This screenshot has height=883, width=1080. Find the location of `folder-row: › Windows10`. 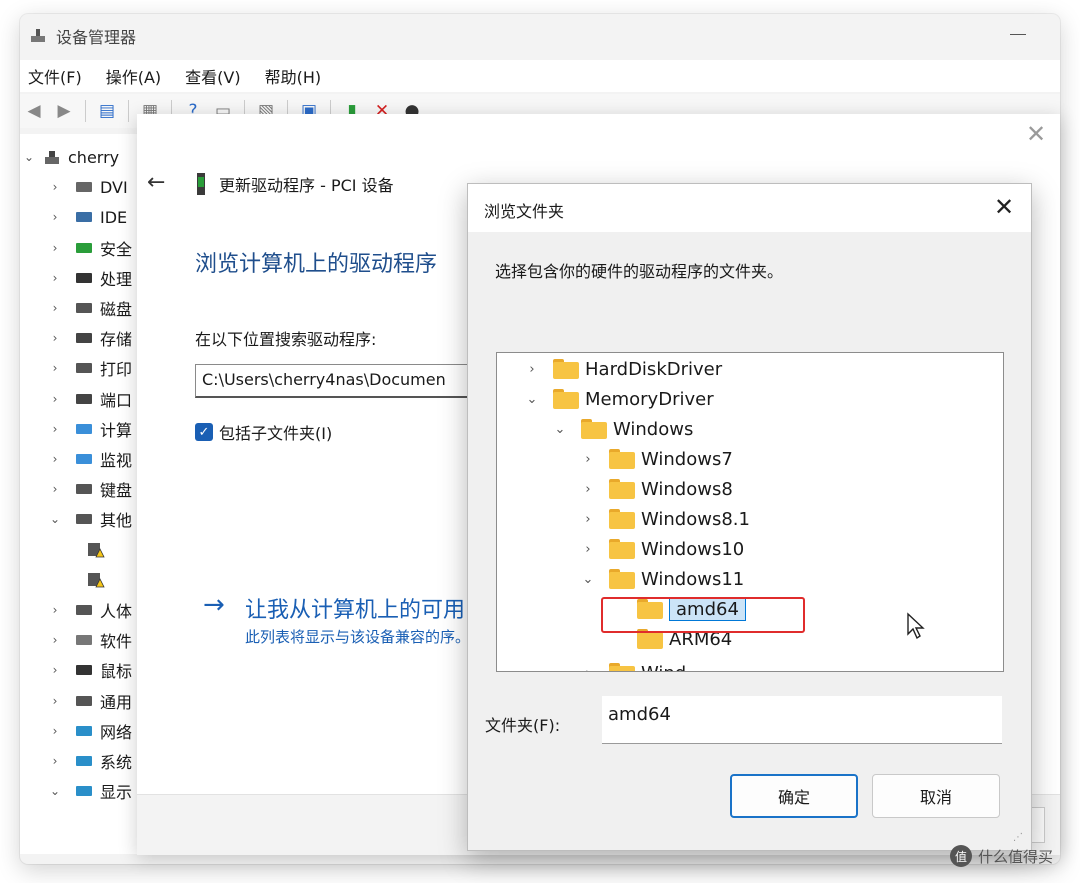

folder-row: › Windows10 is located at coordinates (662, 549).